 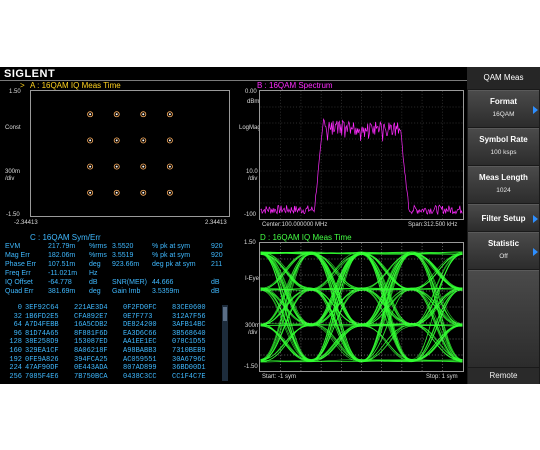 I want to click on menu-item-value: Off, so click(x=503, y=256).